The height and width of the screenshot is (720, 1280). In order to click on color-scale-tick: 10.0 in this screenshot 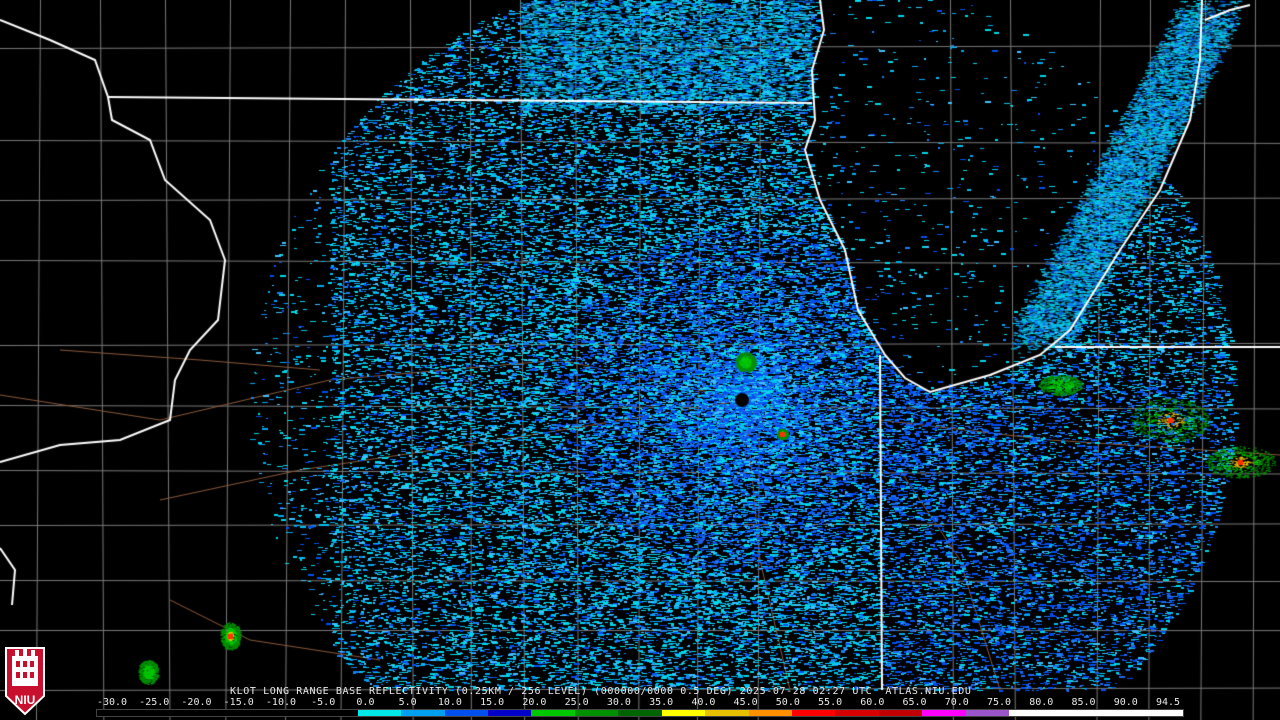, I will do `click(449, 702)`.